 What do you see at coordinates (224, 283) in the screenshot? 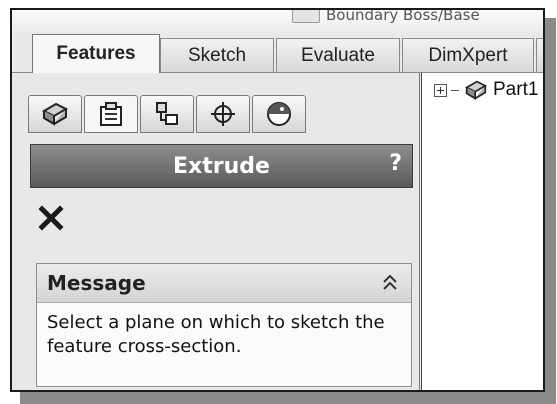
I see `message-header: Message` at bounding box center [224, 283].